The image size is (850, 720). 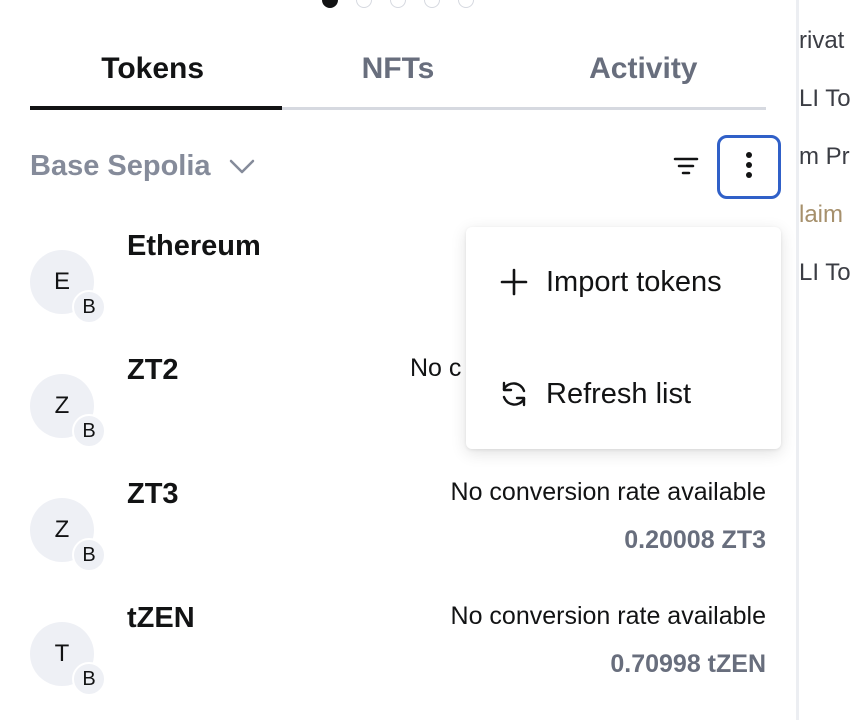 I want to click on menu-item-refresh-list: Refresh list, so click(x=623, y=394).